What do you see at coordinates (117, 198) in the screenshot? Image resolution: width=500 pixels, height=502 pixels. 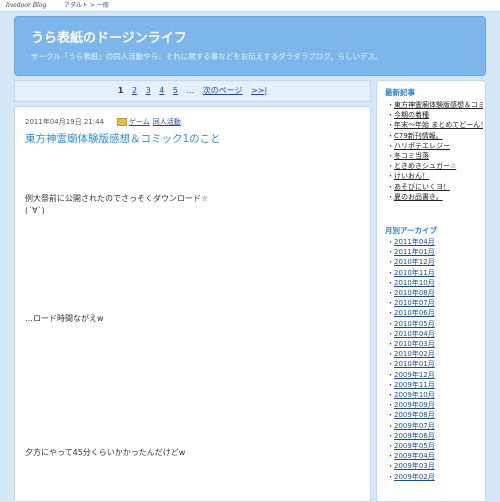 I see `post-body-line: 例大祭前に公開されたのでさっそくダウンロード☆` at bounding box center [117, 198].